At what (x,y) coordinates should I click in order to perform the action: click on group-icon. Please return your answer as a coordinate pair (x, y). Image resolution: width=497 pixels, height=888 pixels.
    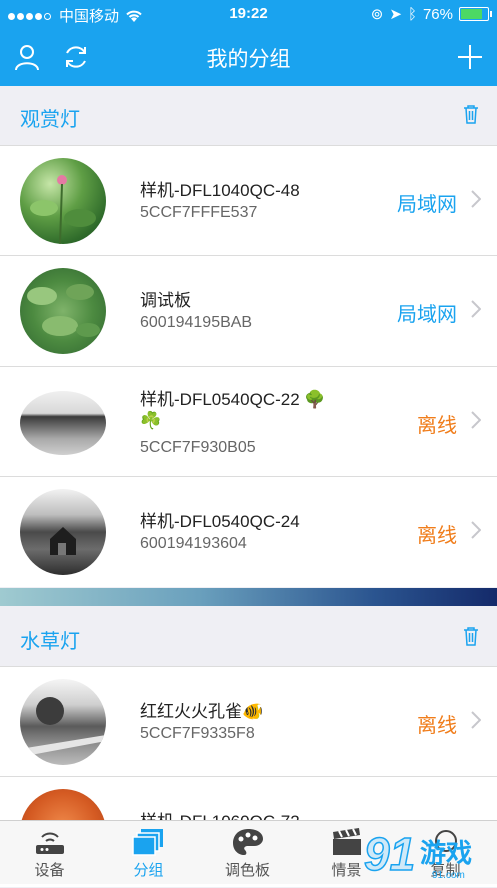
    Looking at the image, I should click on (147, 842).